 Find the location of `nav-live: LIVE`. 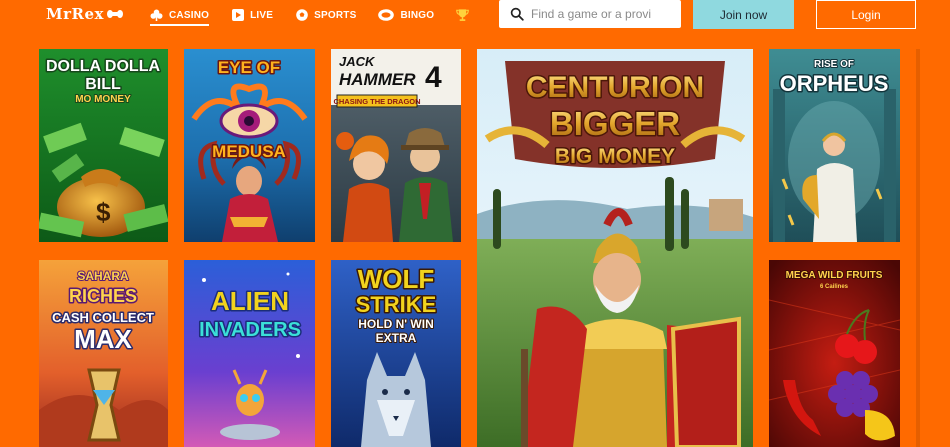

nav-live: LIVE is located at coordinates (252, 15).